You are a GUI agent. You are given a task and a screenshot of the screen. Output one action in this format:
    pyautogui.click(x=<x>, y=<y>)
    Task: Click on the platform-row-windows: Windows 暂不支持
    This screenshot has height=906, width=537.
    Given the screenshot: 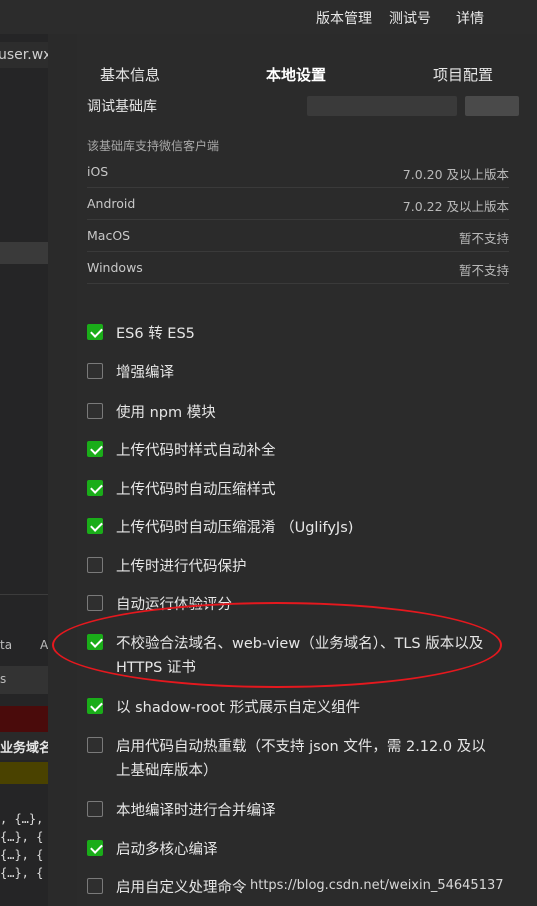 What is the action you would take?
    pyautogui.click(x=298, y=268)
    